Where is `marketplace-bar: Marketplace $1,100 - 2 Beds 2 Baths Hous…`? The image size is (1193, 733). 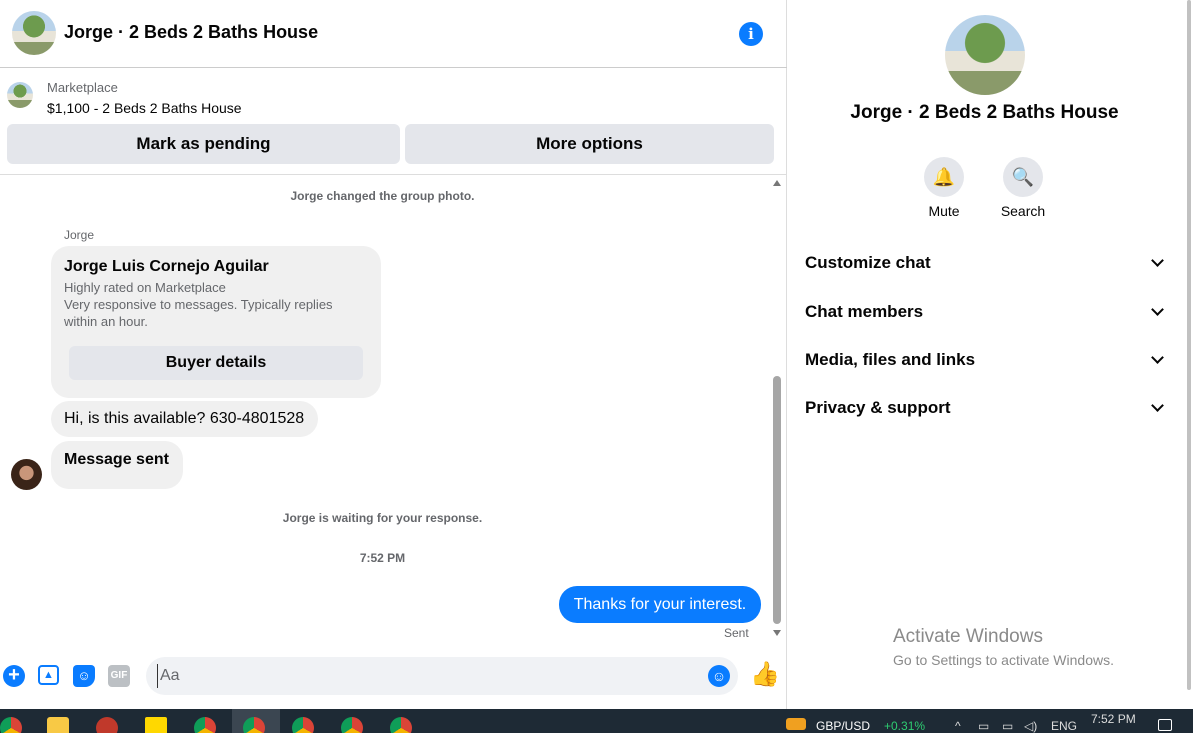 marketplace-bar: Marketplace $1,100 - 2 Beds 2 Baths Hous… is located at coordinates (393, 122).